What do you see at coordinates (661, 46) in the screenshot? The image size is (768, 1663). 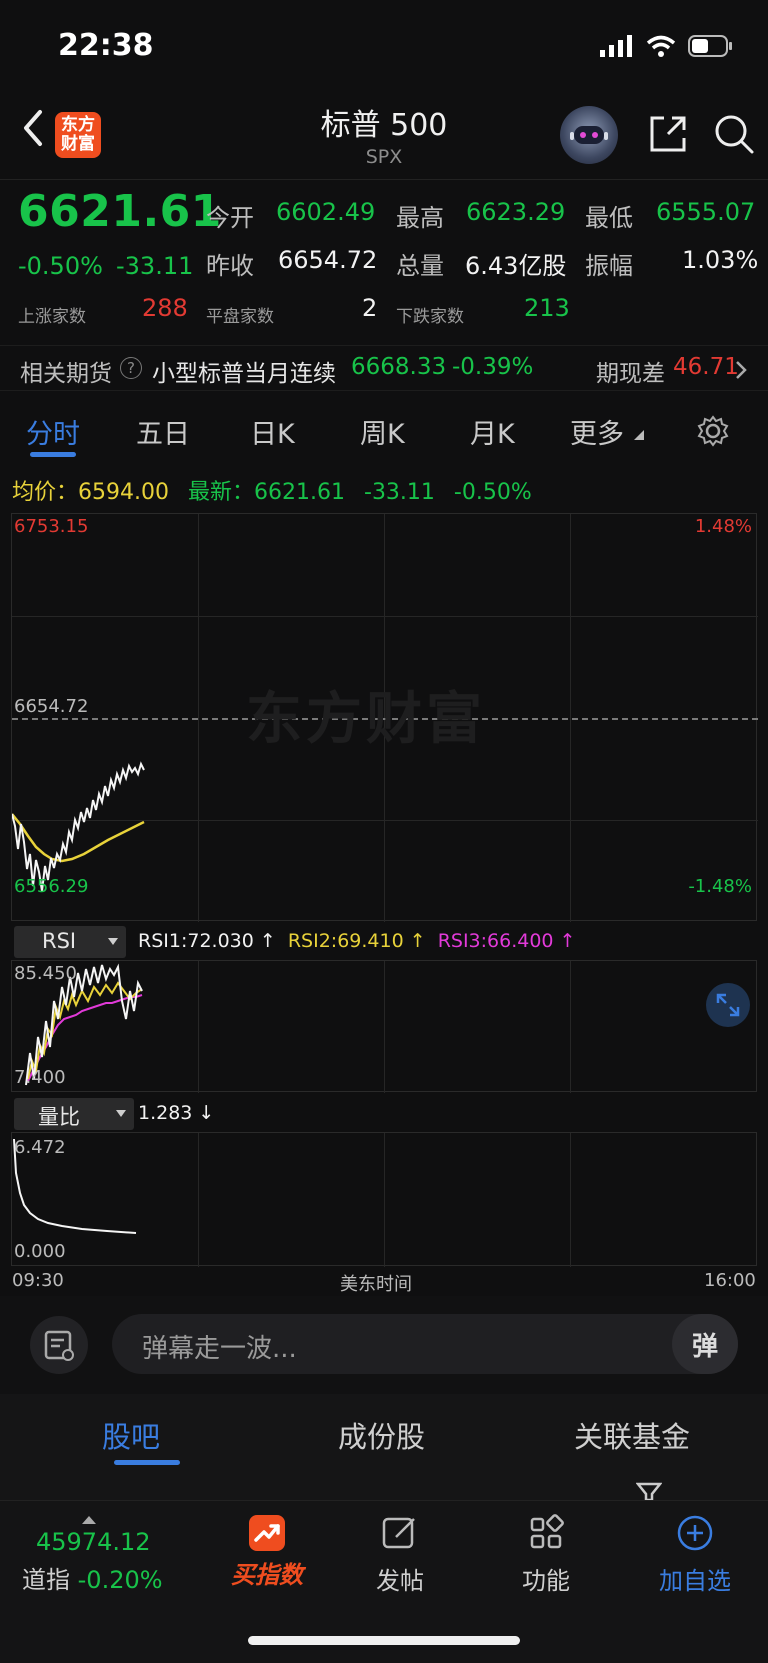 I see `wifi-icon` at bounding box center [661, 46].